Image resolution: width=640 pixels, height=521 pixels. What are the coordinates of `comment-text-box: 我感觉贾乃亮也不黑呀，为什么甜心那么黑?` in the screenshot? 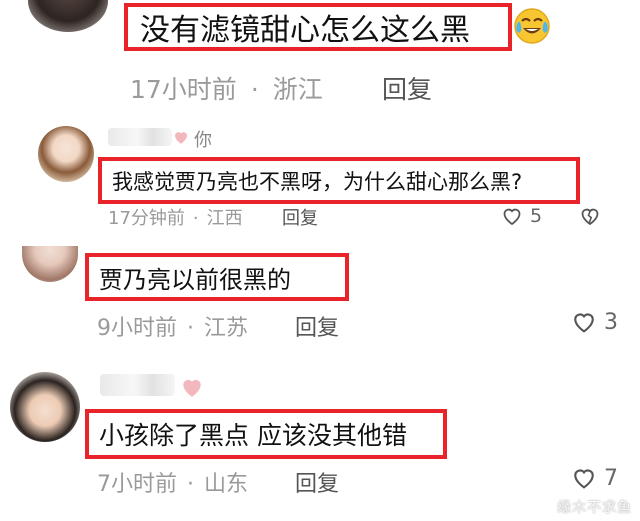 It's located at (339, 180).